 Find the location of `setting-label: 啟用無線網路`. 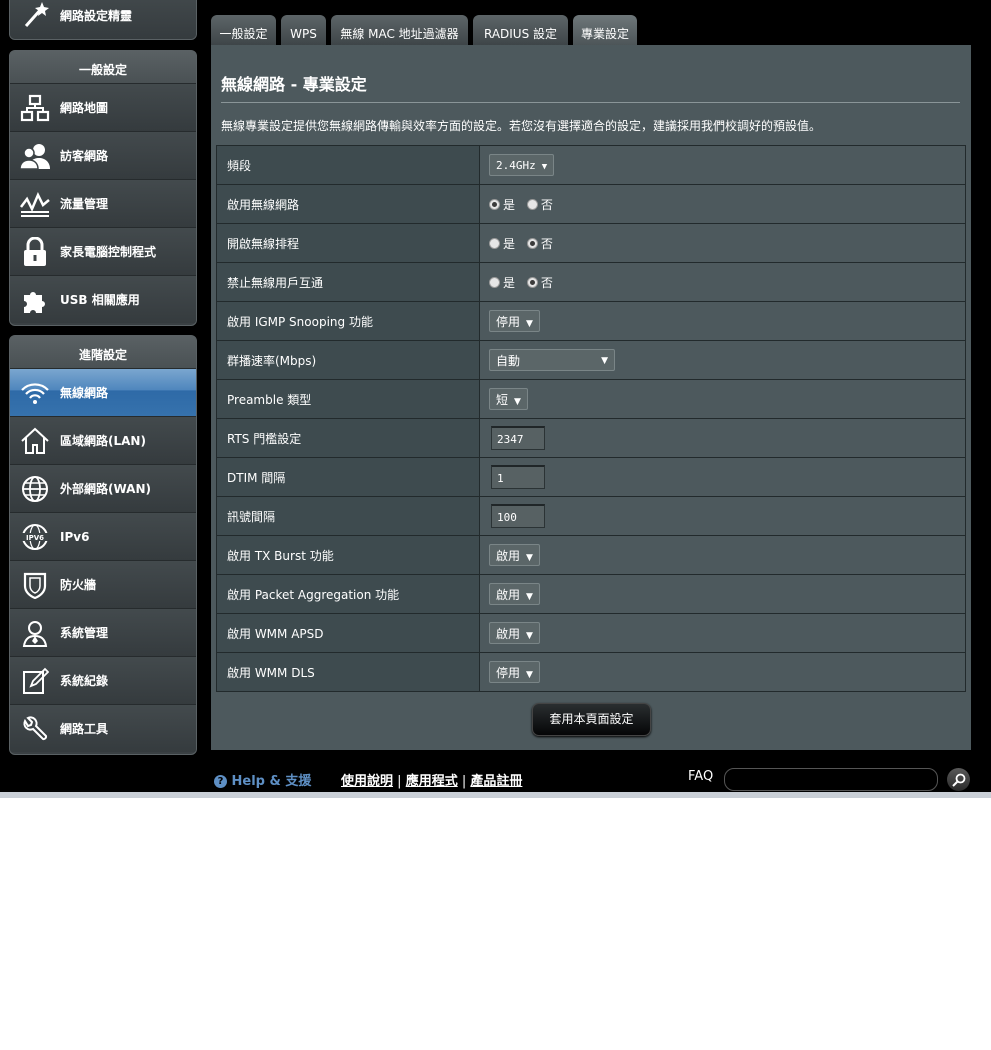

setting-label: 啟用無線網路 is located at coordinates (348, 204).